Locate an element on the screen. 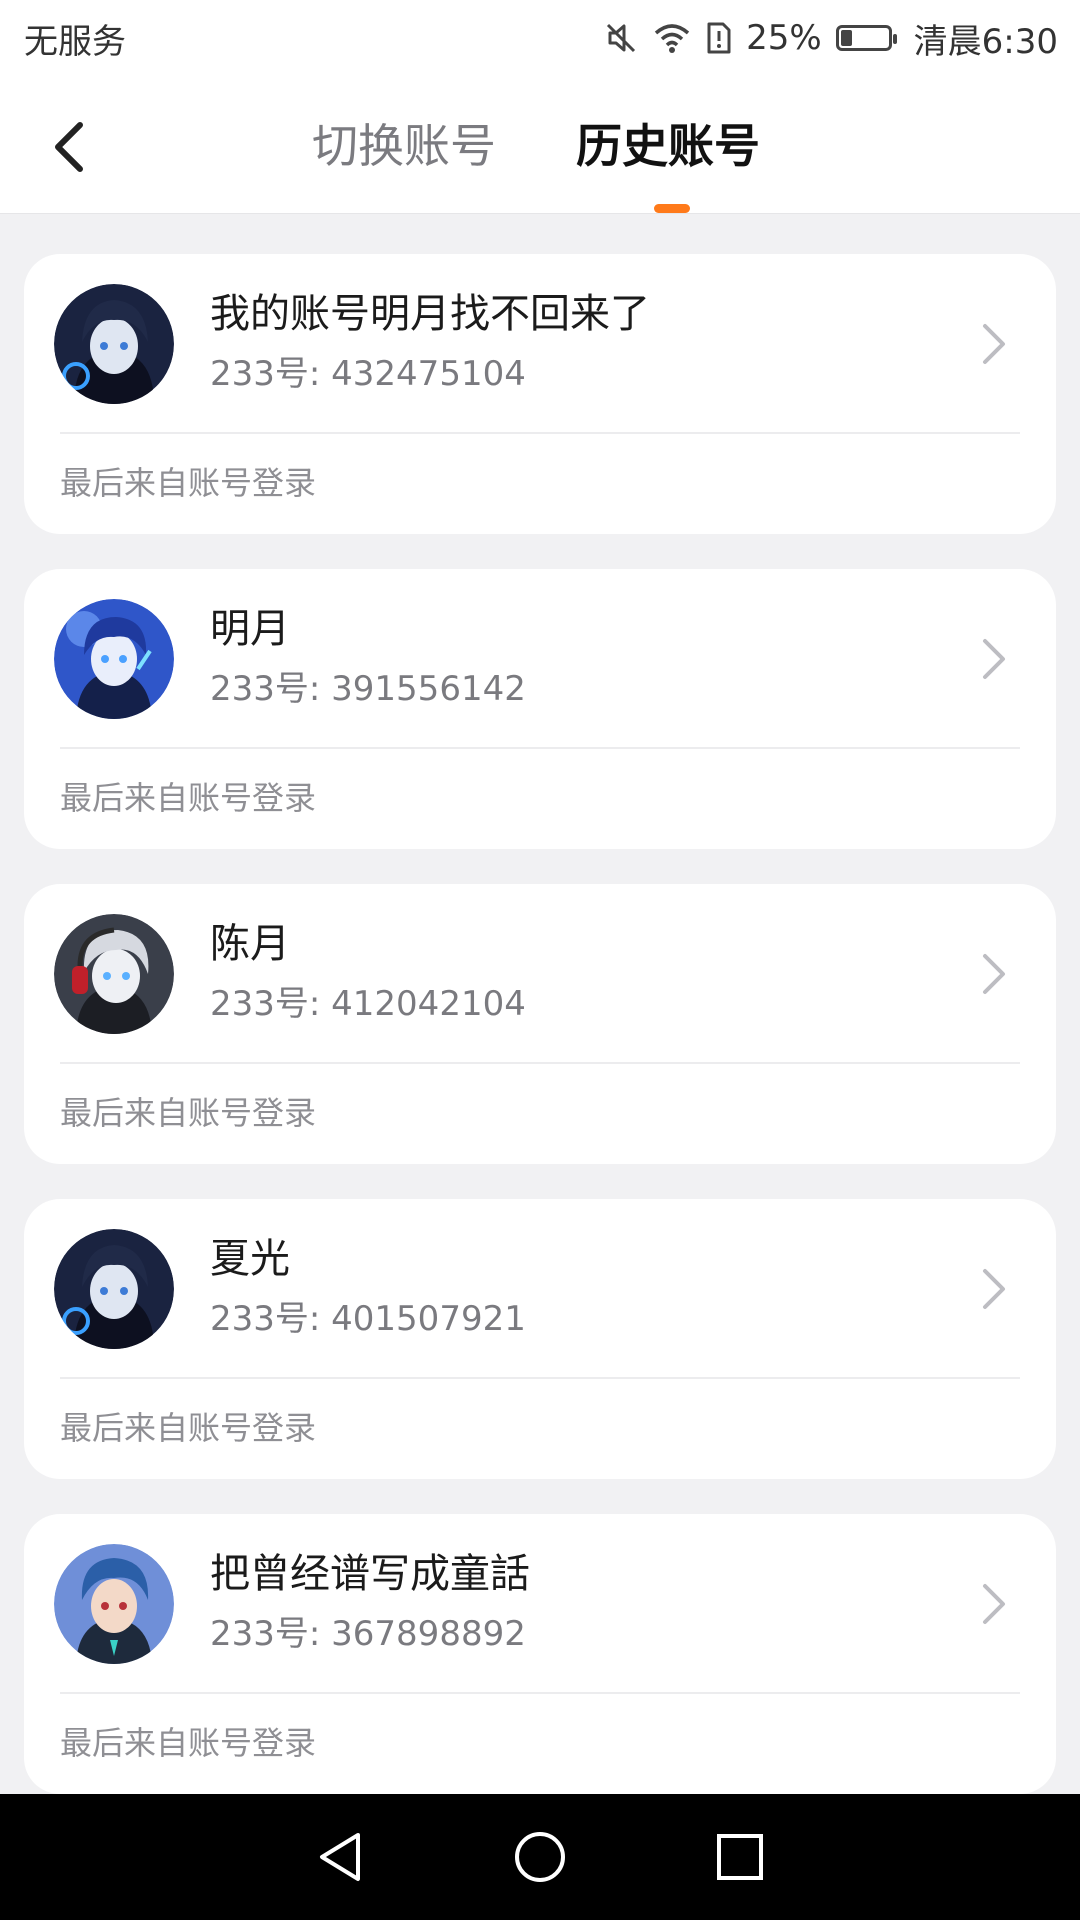 The image size is (1080, 1920). account-id: 233号: 367898892 is located at coordinates (368, 1634).